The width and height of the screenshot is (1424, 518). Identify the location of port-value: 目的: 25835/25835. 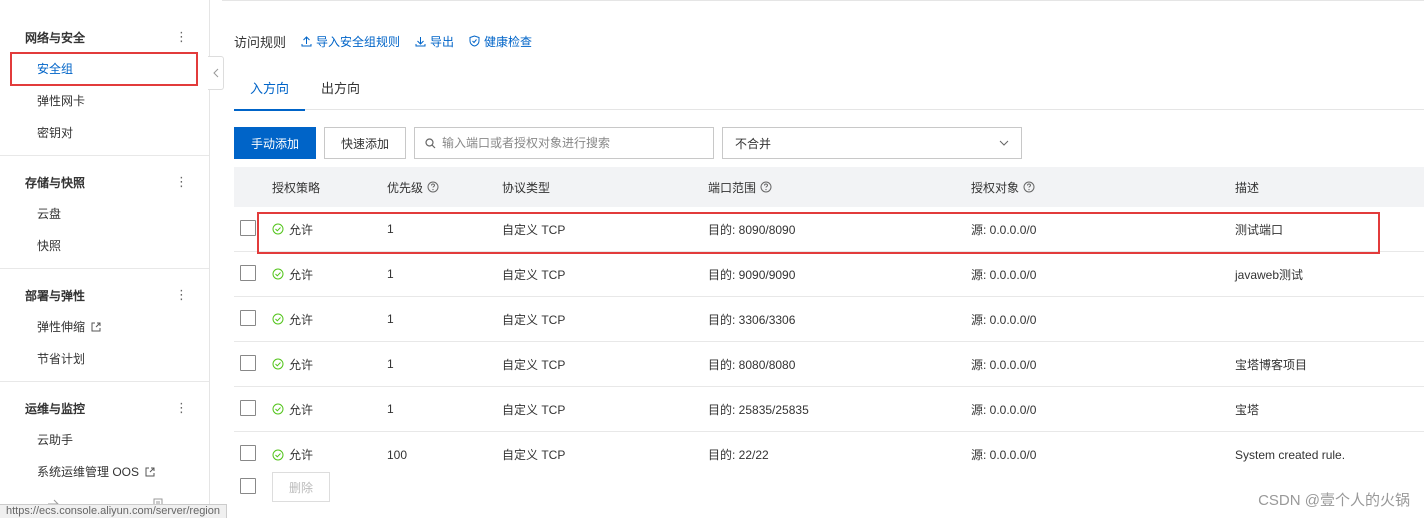
(758, 409).